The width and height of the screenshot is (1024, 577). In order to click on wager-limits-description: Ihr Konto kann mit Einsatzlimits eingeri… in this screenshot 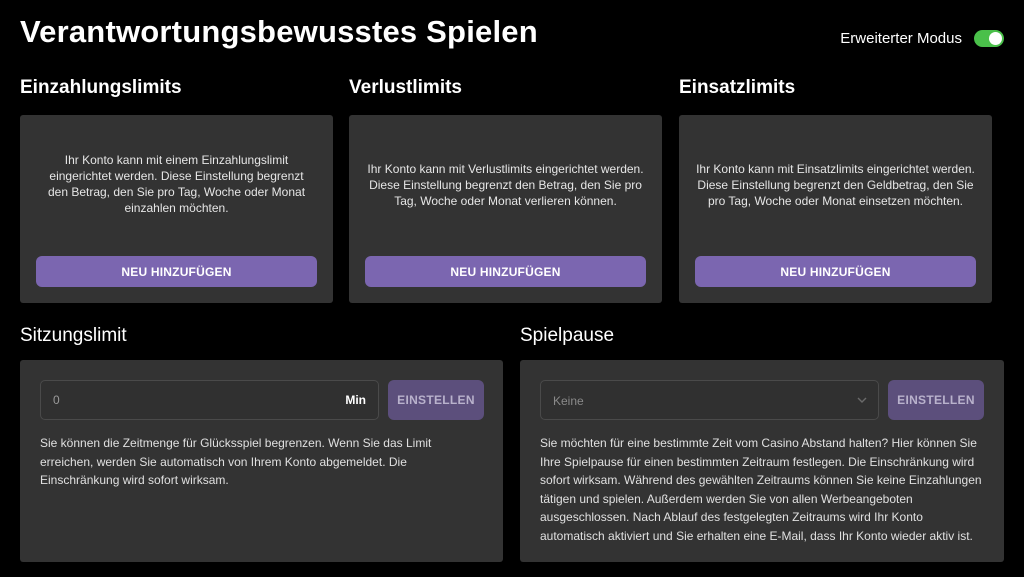, I will do `click(835, 185)`.